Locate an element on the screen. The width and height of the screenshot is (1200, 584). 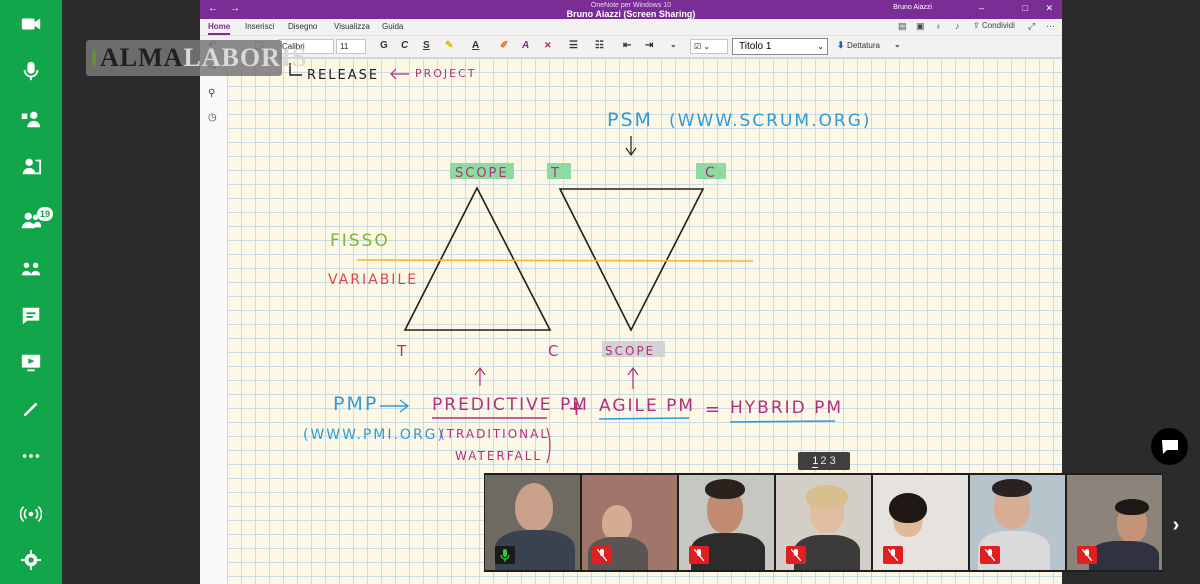
assign-users-icon is located at coordinates (31, 119).